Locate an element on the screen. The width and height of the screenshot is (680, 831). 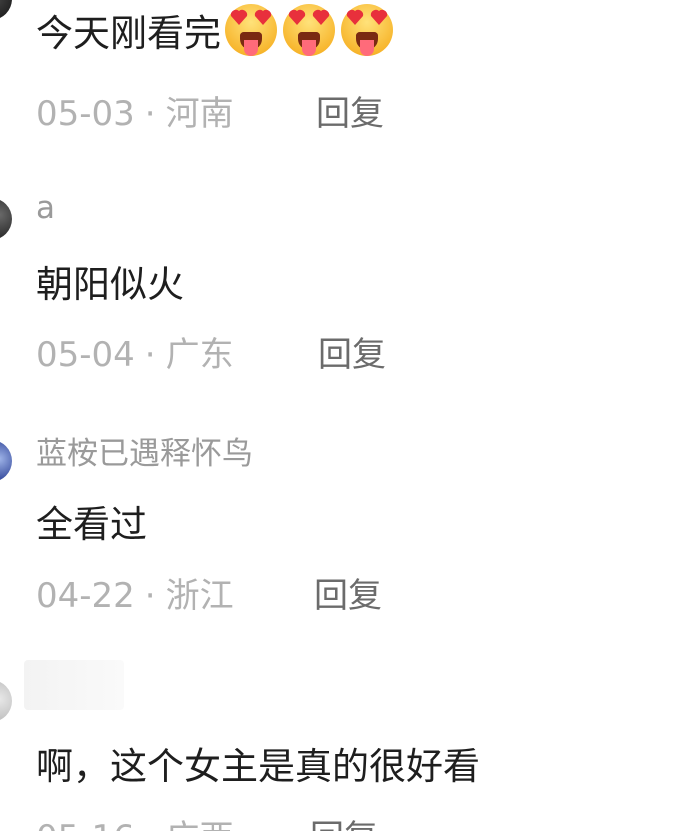
comment-text-content: 朝阳似火 is located at coordinates (110, 284).